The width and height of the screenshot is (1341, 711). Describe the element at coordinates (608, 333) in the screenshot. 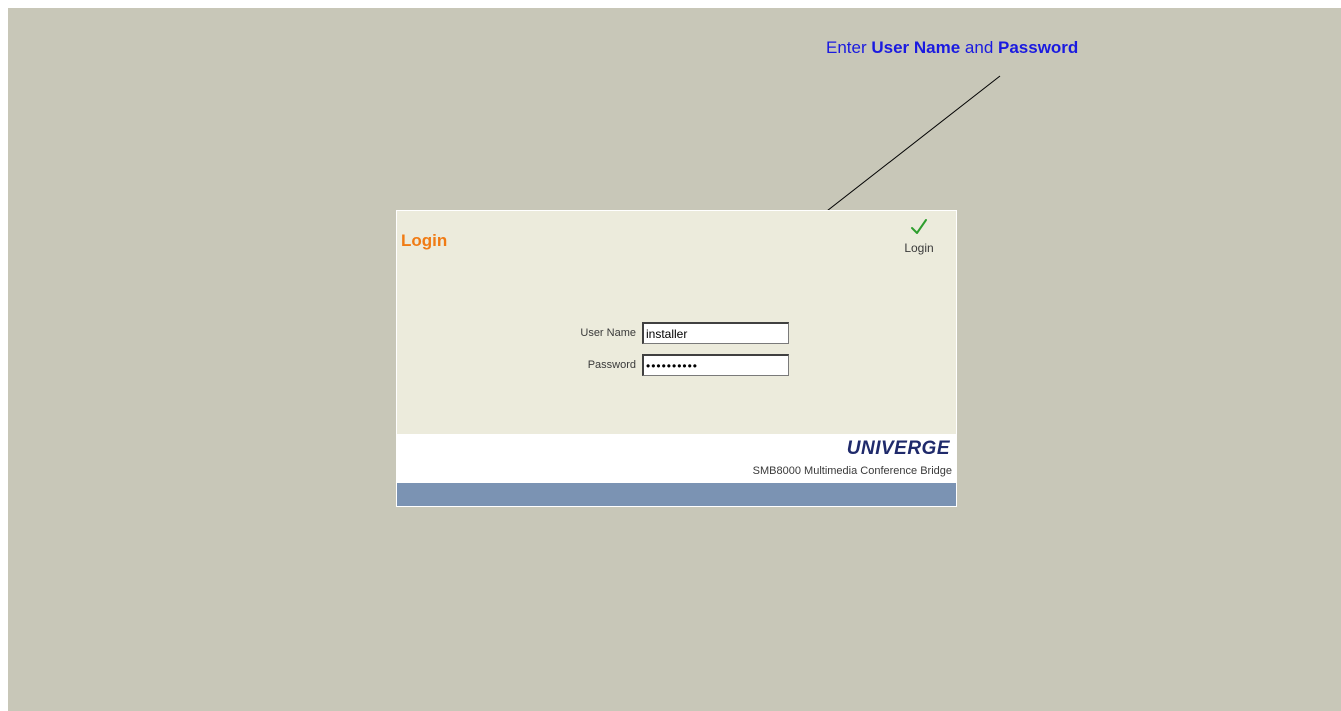

I see `username-label: User Name` at that location.